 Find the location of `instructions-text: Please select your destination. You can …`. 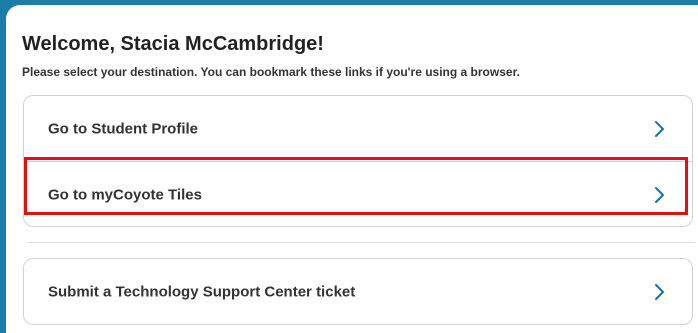

instructions-text: Please select your destination. You can … is located at coordinates (271, 72).